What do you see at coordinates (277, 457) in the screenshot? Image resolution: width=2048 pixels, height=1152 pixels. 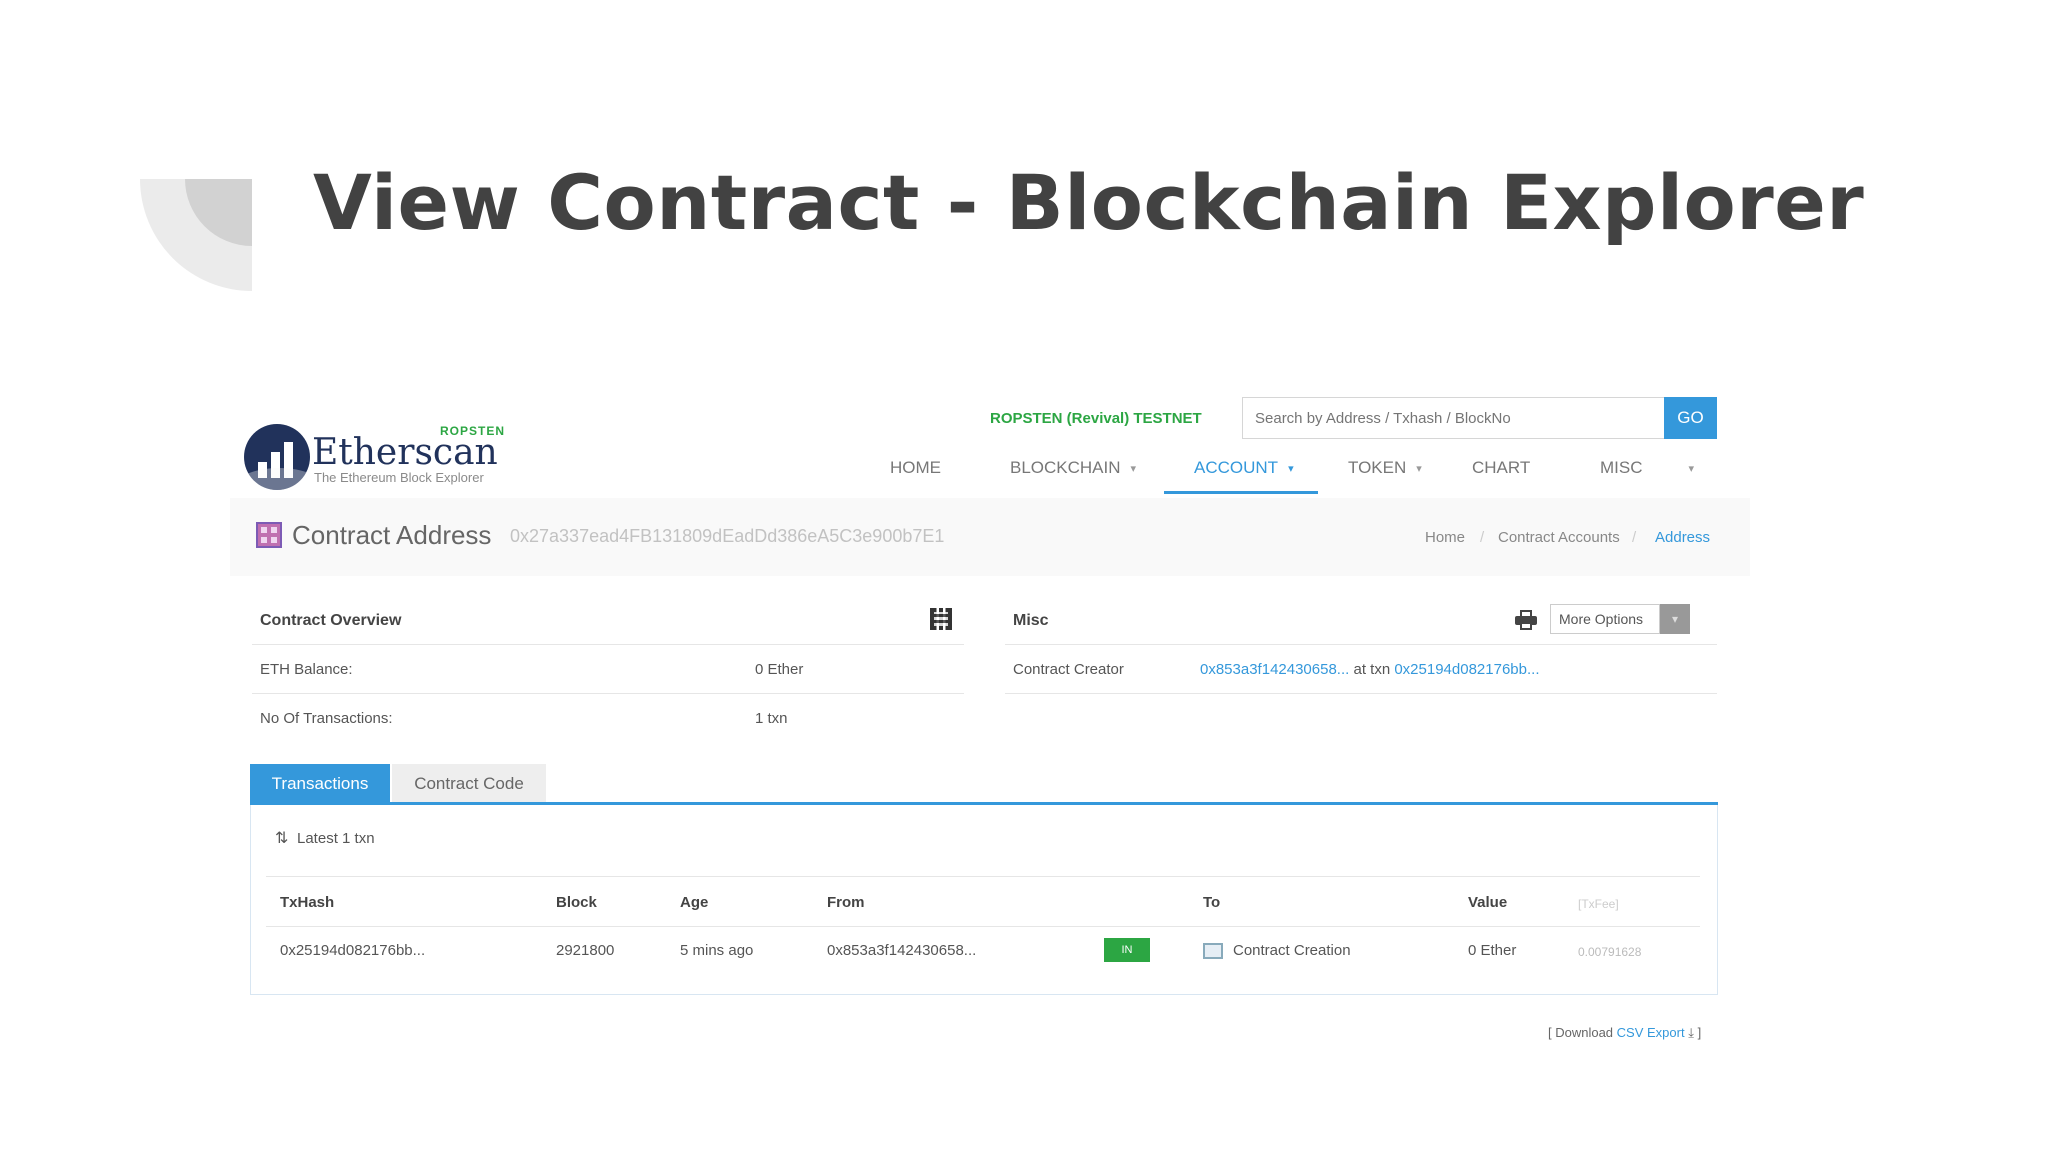 I see `logo-chart-icon` at bounding box center [277, 457].